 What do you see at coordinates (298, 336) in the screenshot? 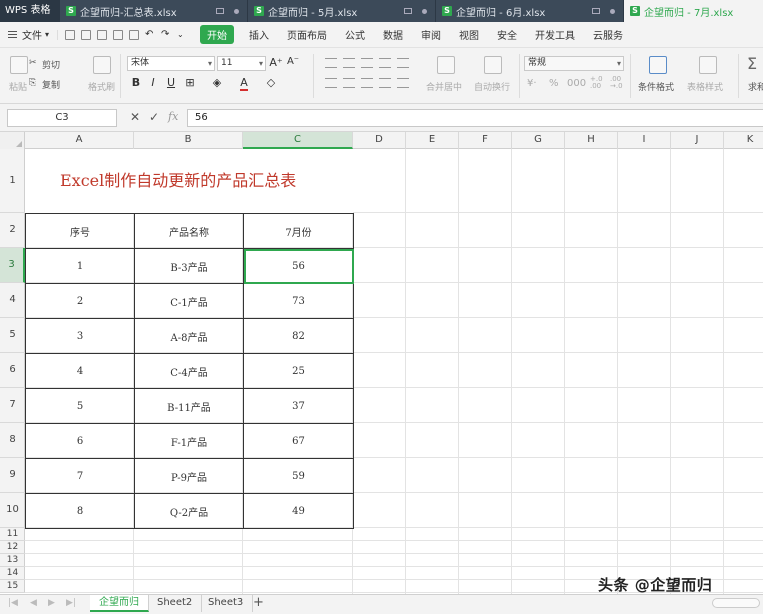
I see `table-cell: 82` at bounding box center [298, 336].